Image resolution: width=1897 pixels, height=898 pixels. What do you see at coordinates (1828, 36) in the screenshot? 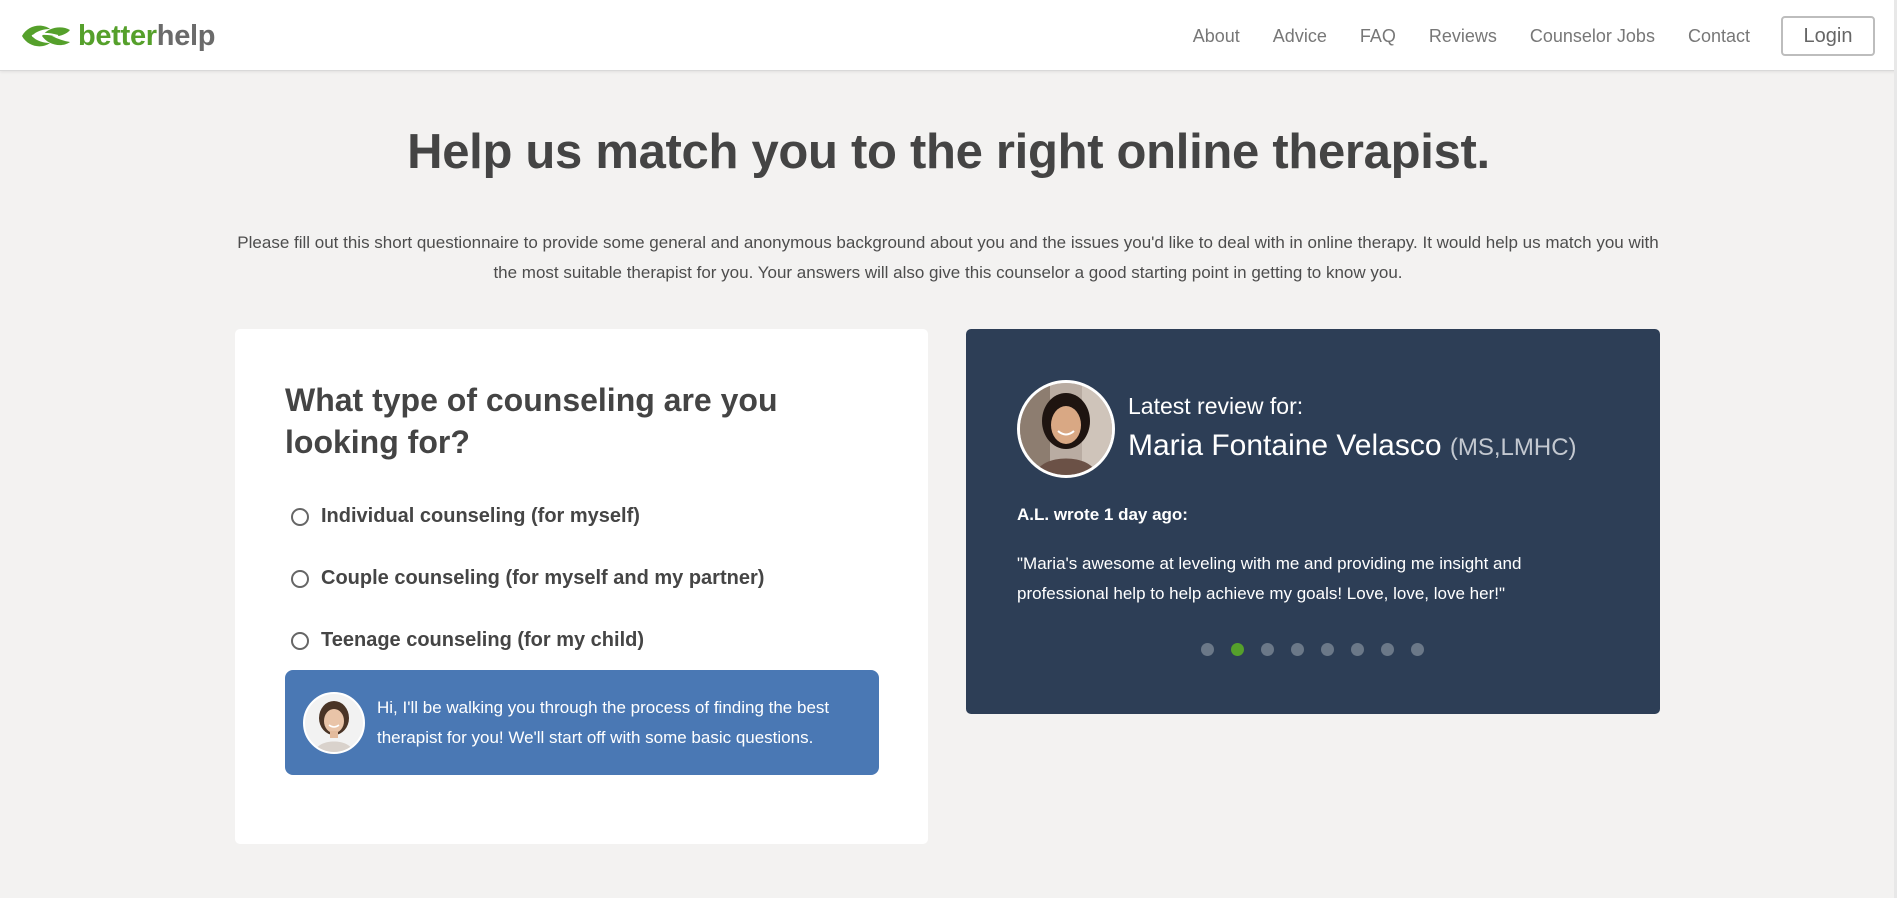
I see `login-button: Login` at bounding box center [1828, 36].